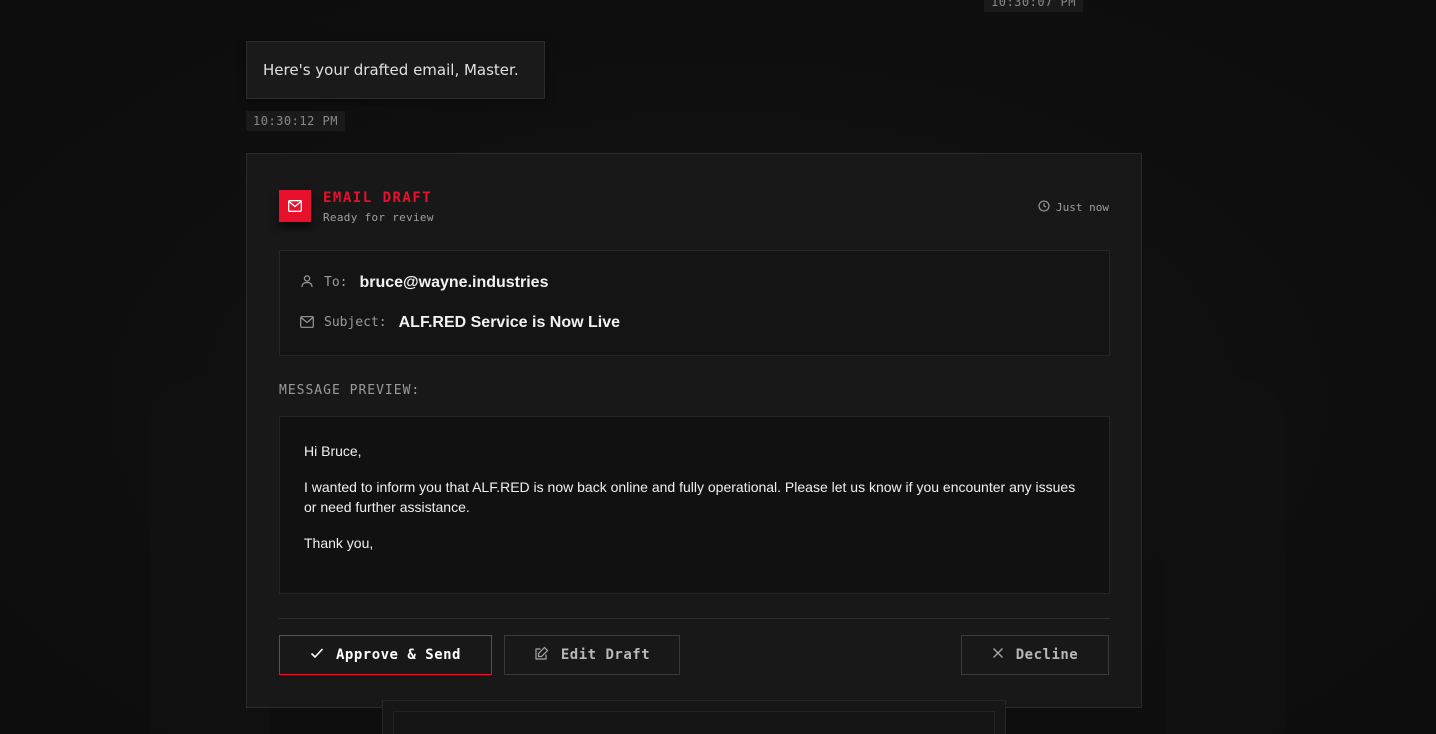 This screenshot has height=734, width=1436. I want to click on decline-label: Decline, so click(1047, 655).